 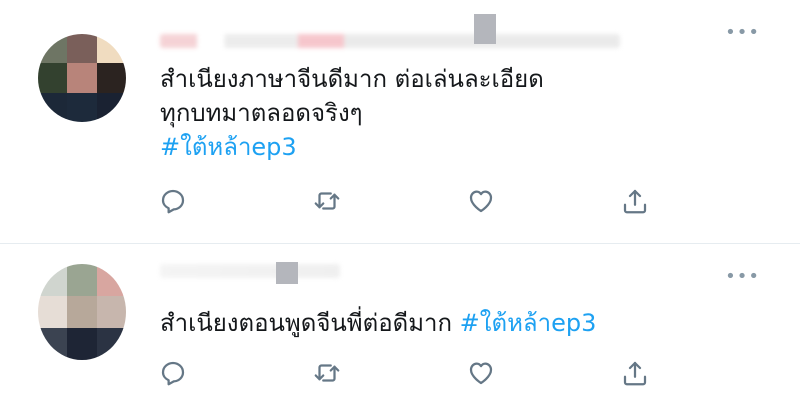 I want to click on tweet-text-line: ทุกบทมาตลอดจริงๆ, so click(x=261, y=113).